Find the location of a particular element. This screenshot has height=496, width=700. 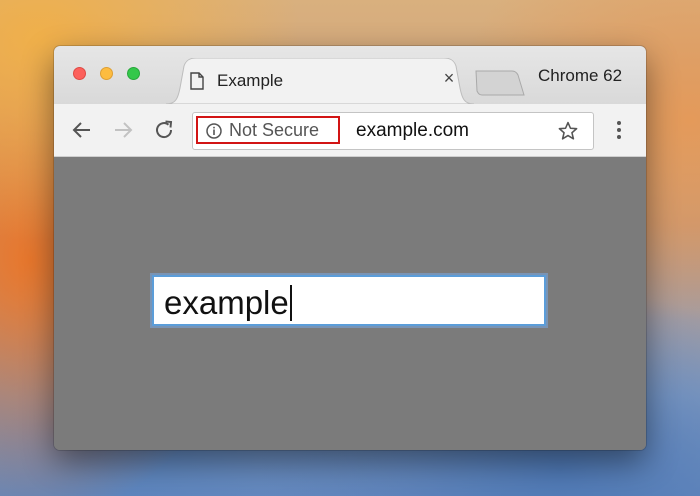

tab-title: Example is located at coordinates (250, 80).